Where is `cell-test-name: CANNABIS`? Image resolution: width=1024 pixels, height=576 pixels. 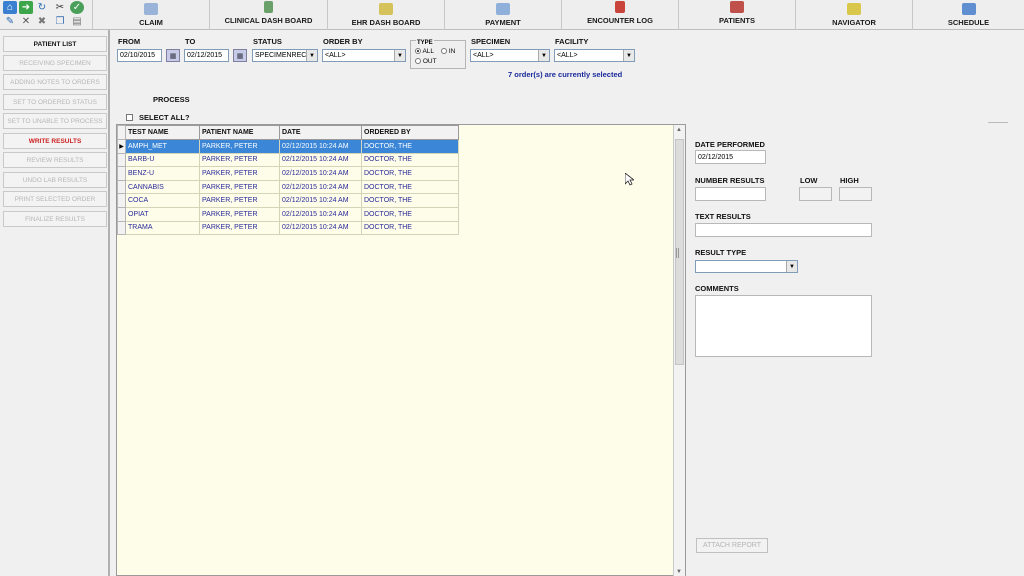 cell-test-name: CANNABIS is located at coordinates (162, 187).